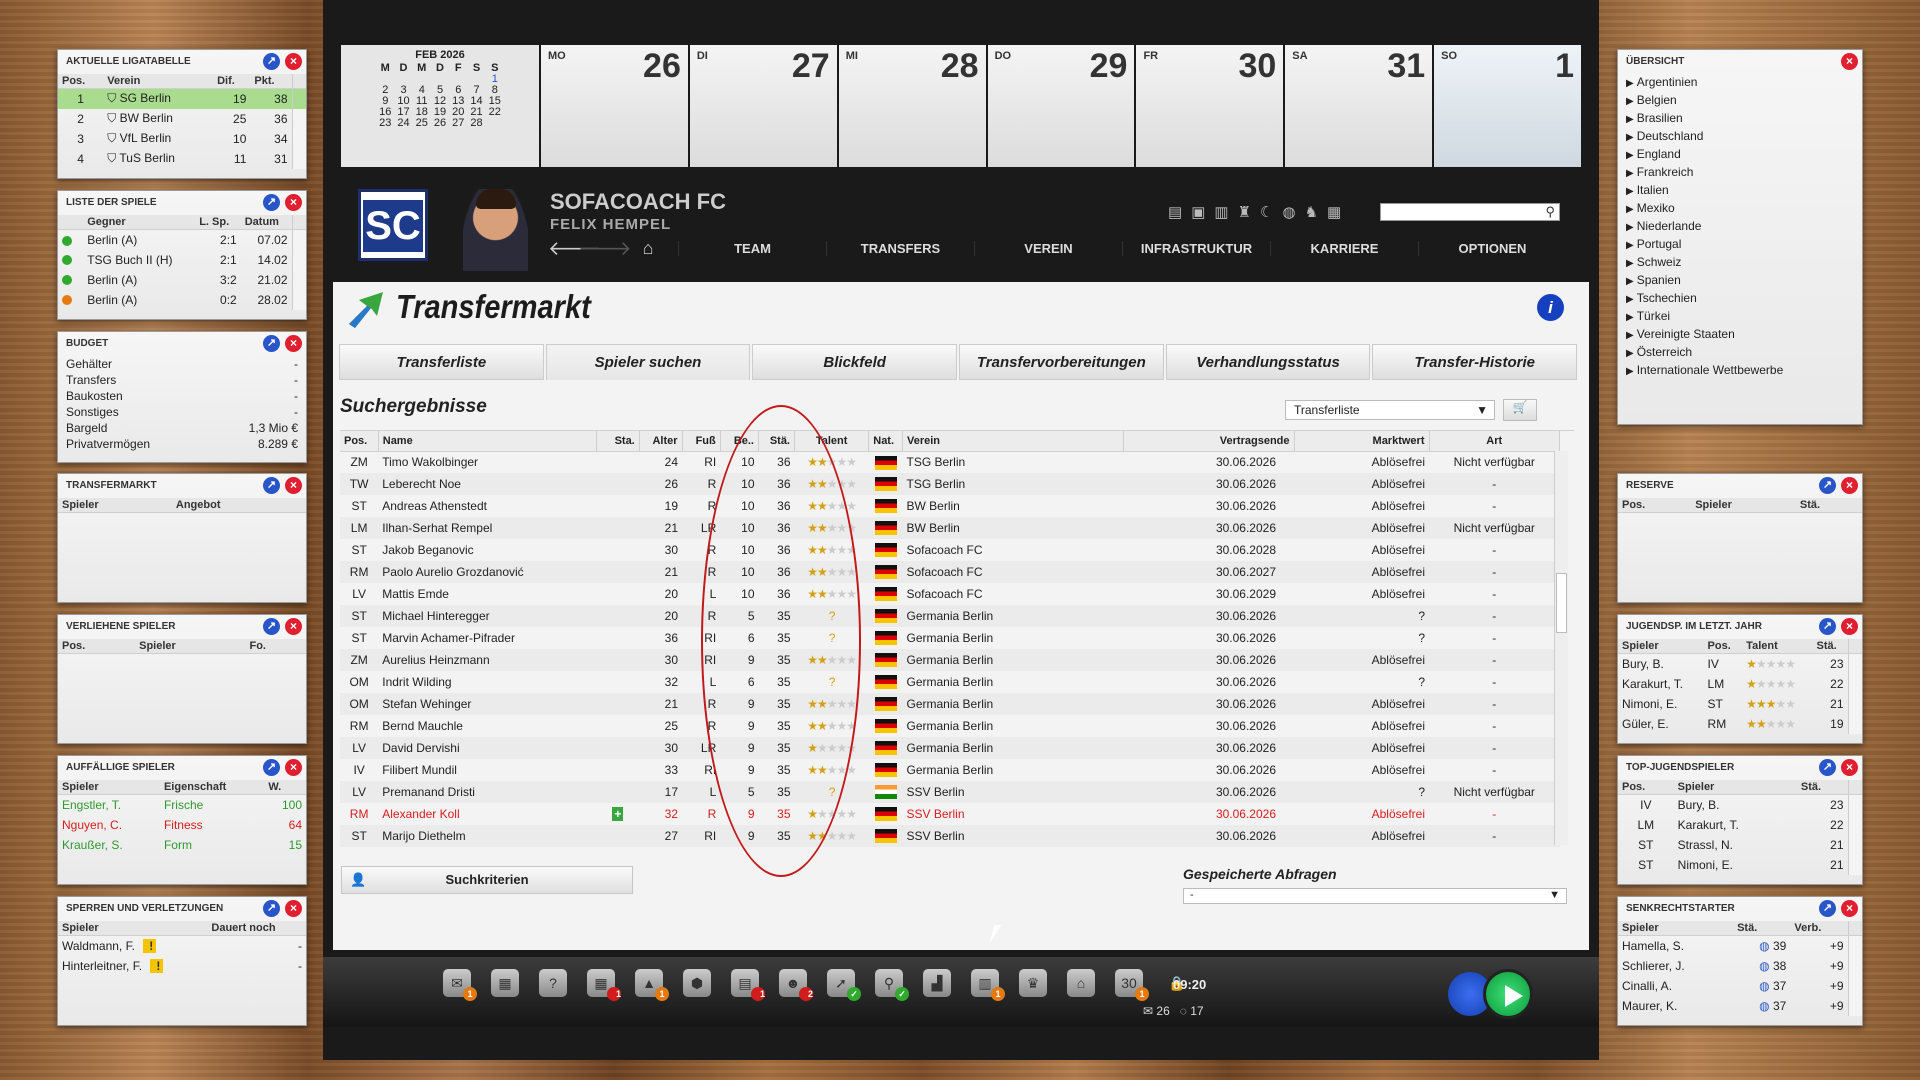 The width and height of the screenshot is (1920, 1080). Describe the element at coordinates (697, 983) in the screenshot. I see `badge-icon: ⬢` at that location.